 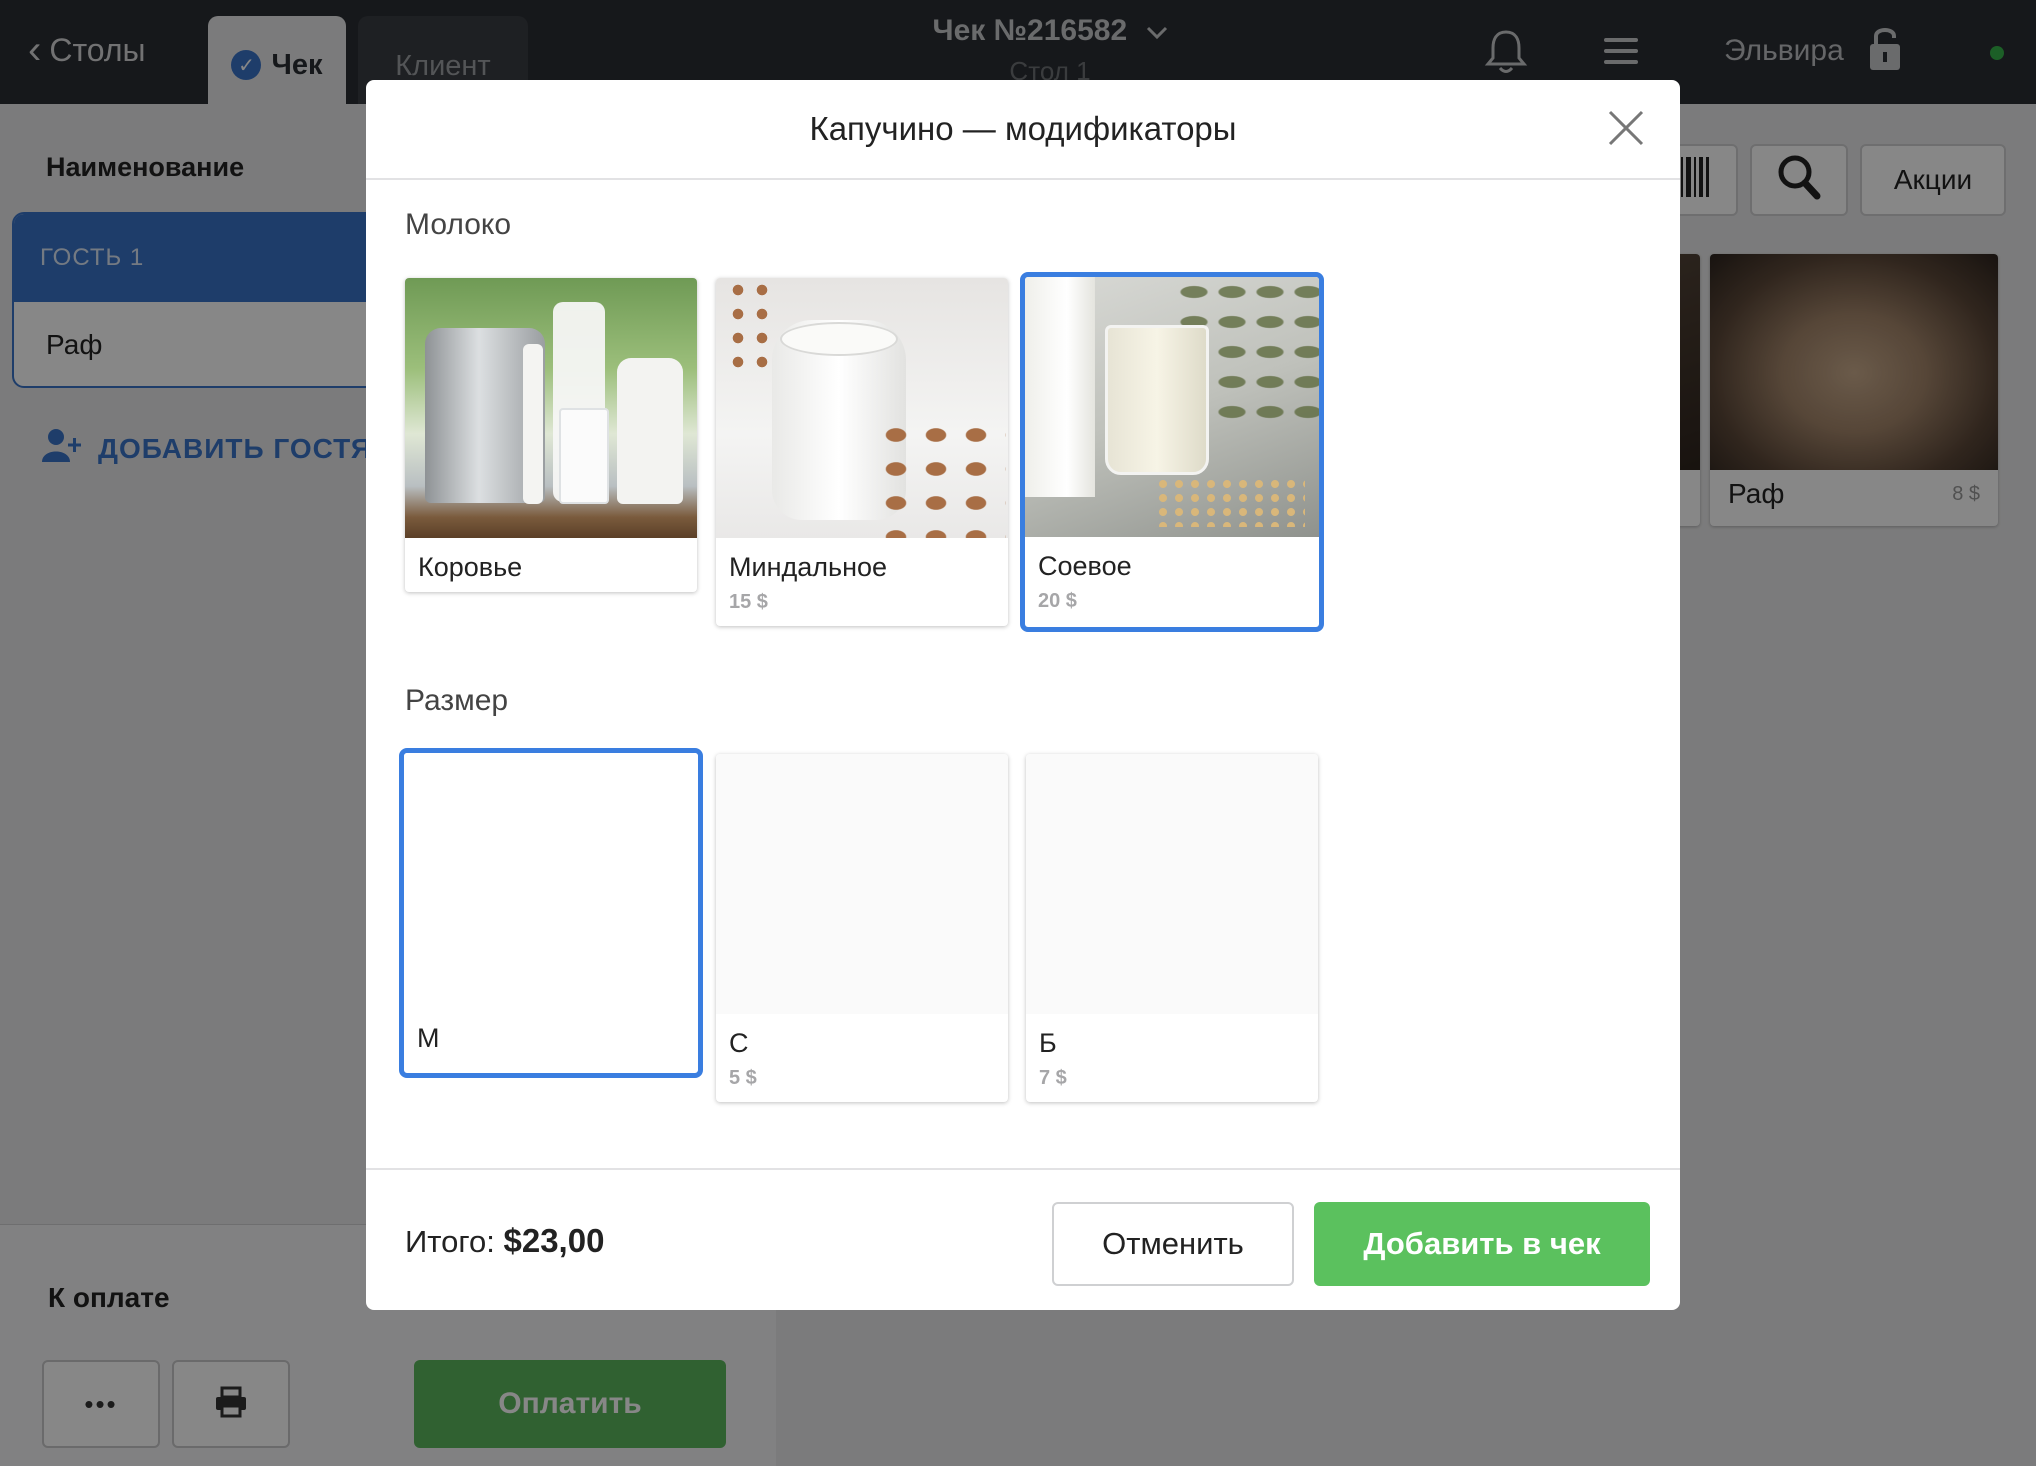 I want to click on total-value: $23,00, so click(x=554, y=1240).